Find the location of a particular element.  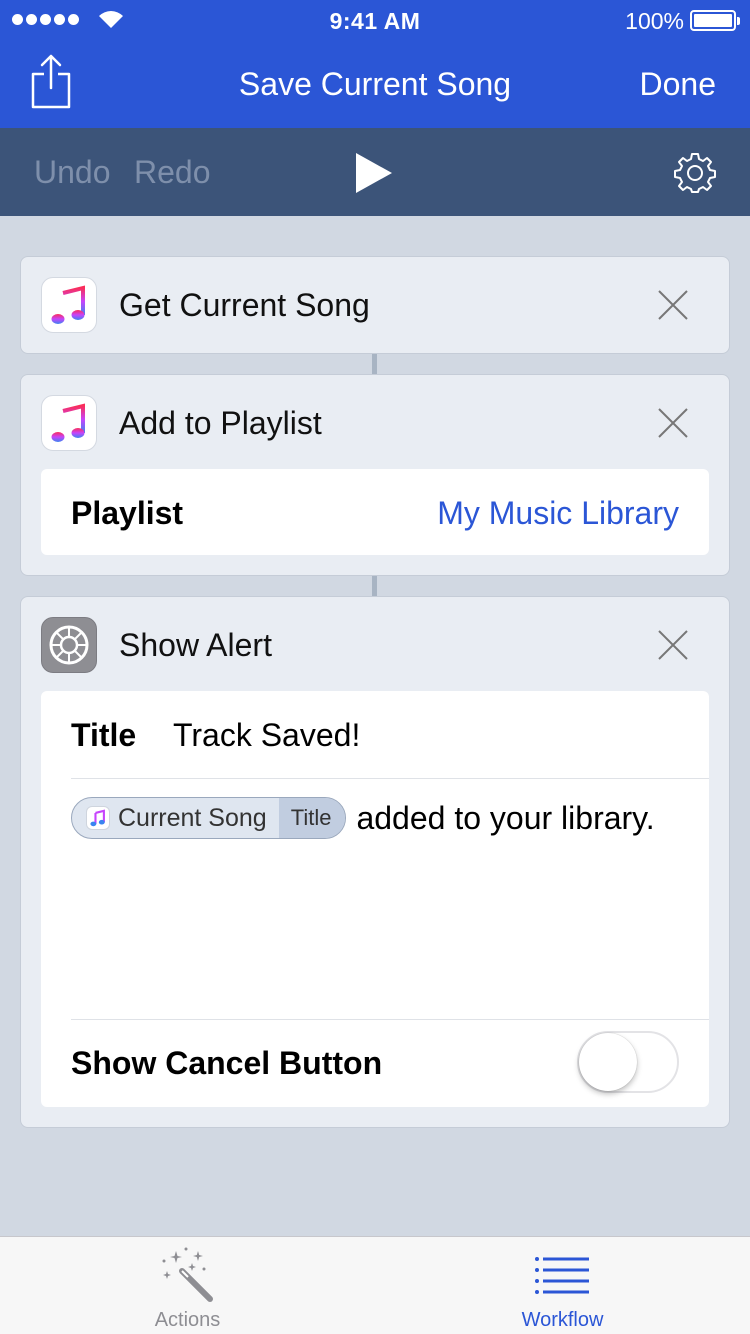

tab-workflow: Workflow is located at coordinates (562, 1285).